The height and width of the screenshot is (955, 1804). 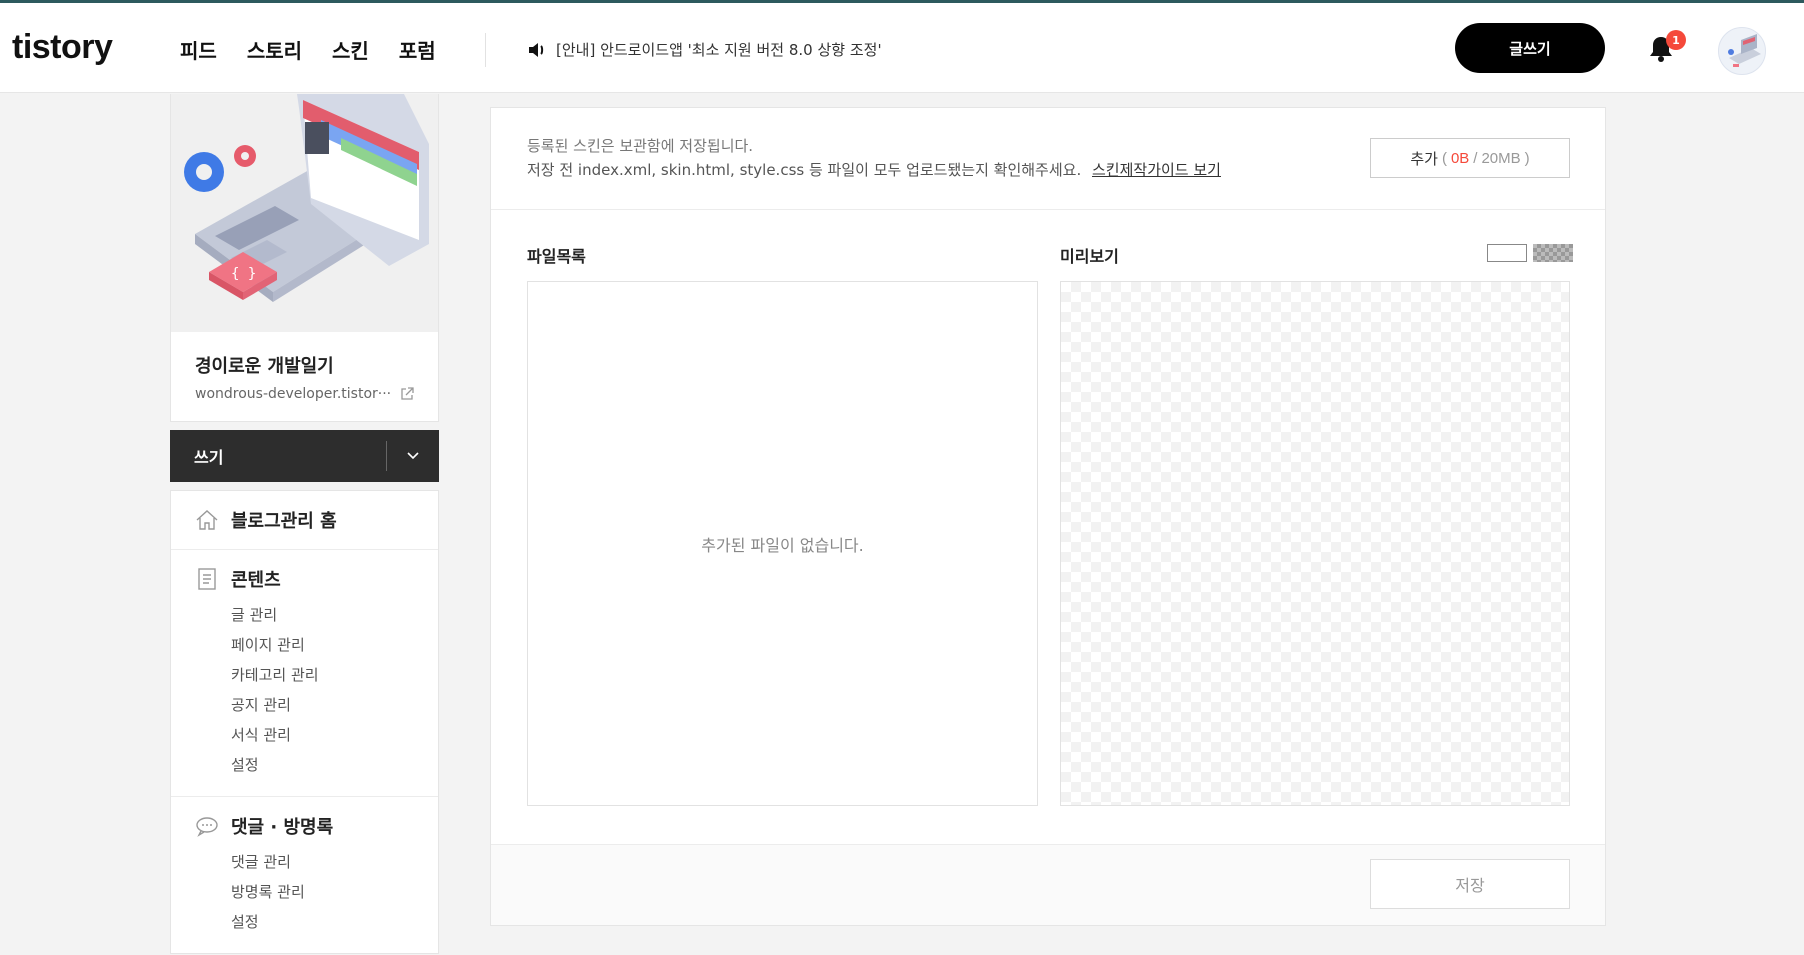 What do you see at coordinates (407, 394) in the screenshot?
I see `external-link-icon` at bounding box center [407, 394].